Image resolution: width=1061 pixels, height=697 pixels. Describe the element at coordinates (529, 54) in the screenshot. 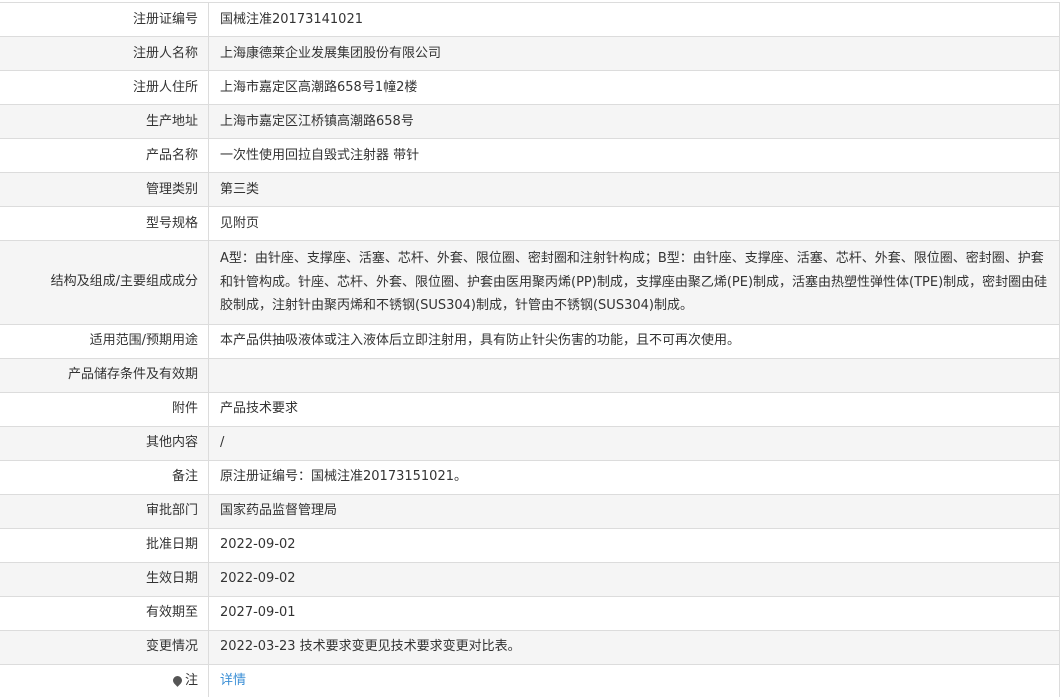

I see `row-registrant-name: 注册人名称 上海康德莱企业发展集团股份有限公司` at that location.